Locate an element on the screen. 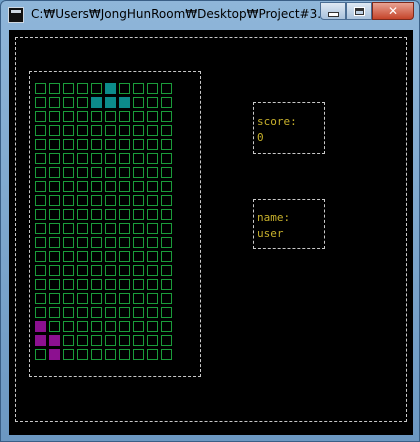 The height and width of the screenshot is (442, 420). block-cell is located at coordinates (40, 326).